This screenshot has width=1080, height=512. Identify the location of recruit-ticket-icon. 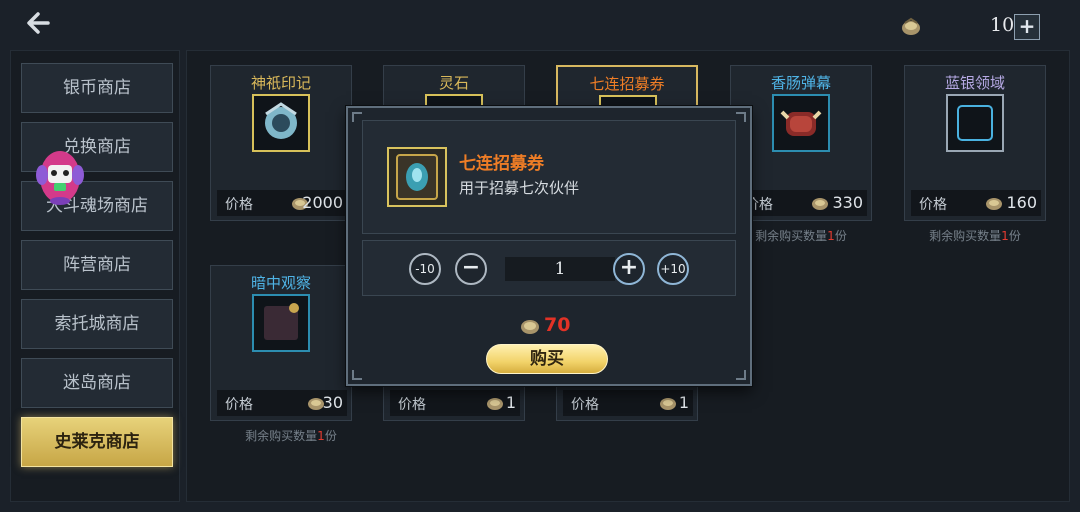
(417, 177).